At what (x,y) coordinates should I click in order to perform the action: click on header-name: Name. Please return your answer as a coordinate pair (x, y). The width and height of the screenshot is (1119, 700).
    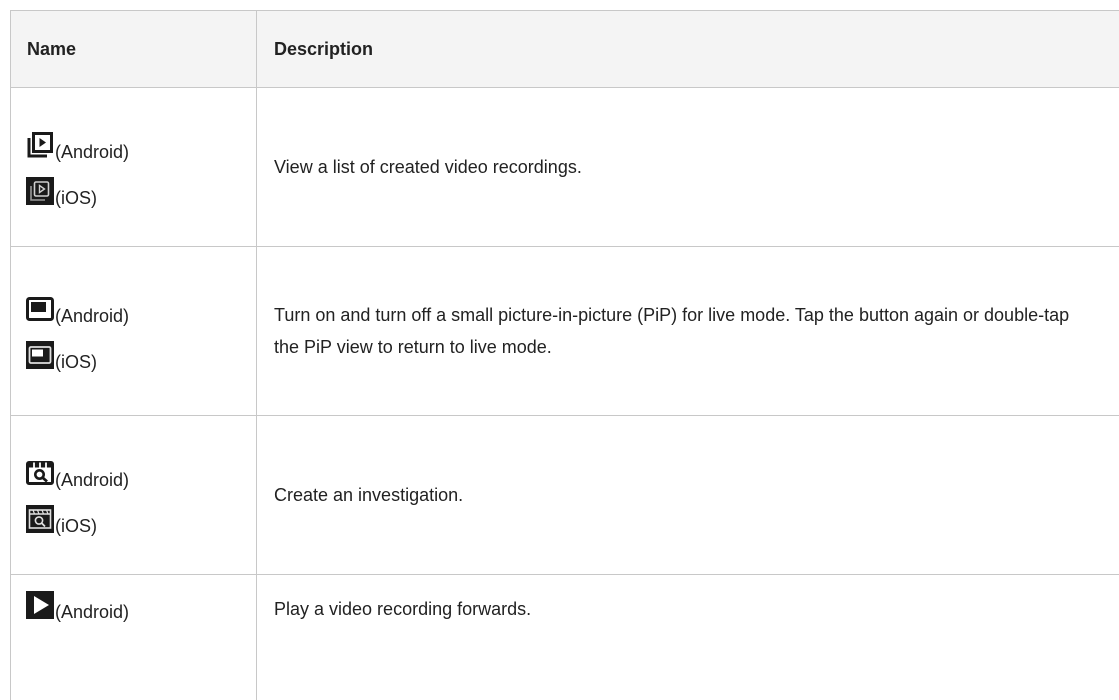
    Looking at the image, I should click on (134, 49).